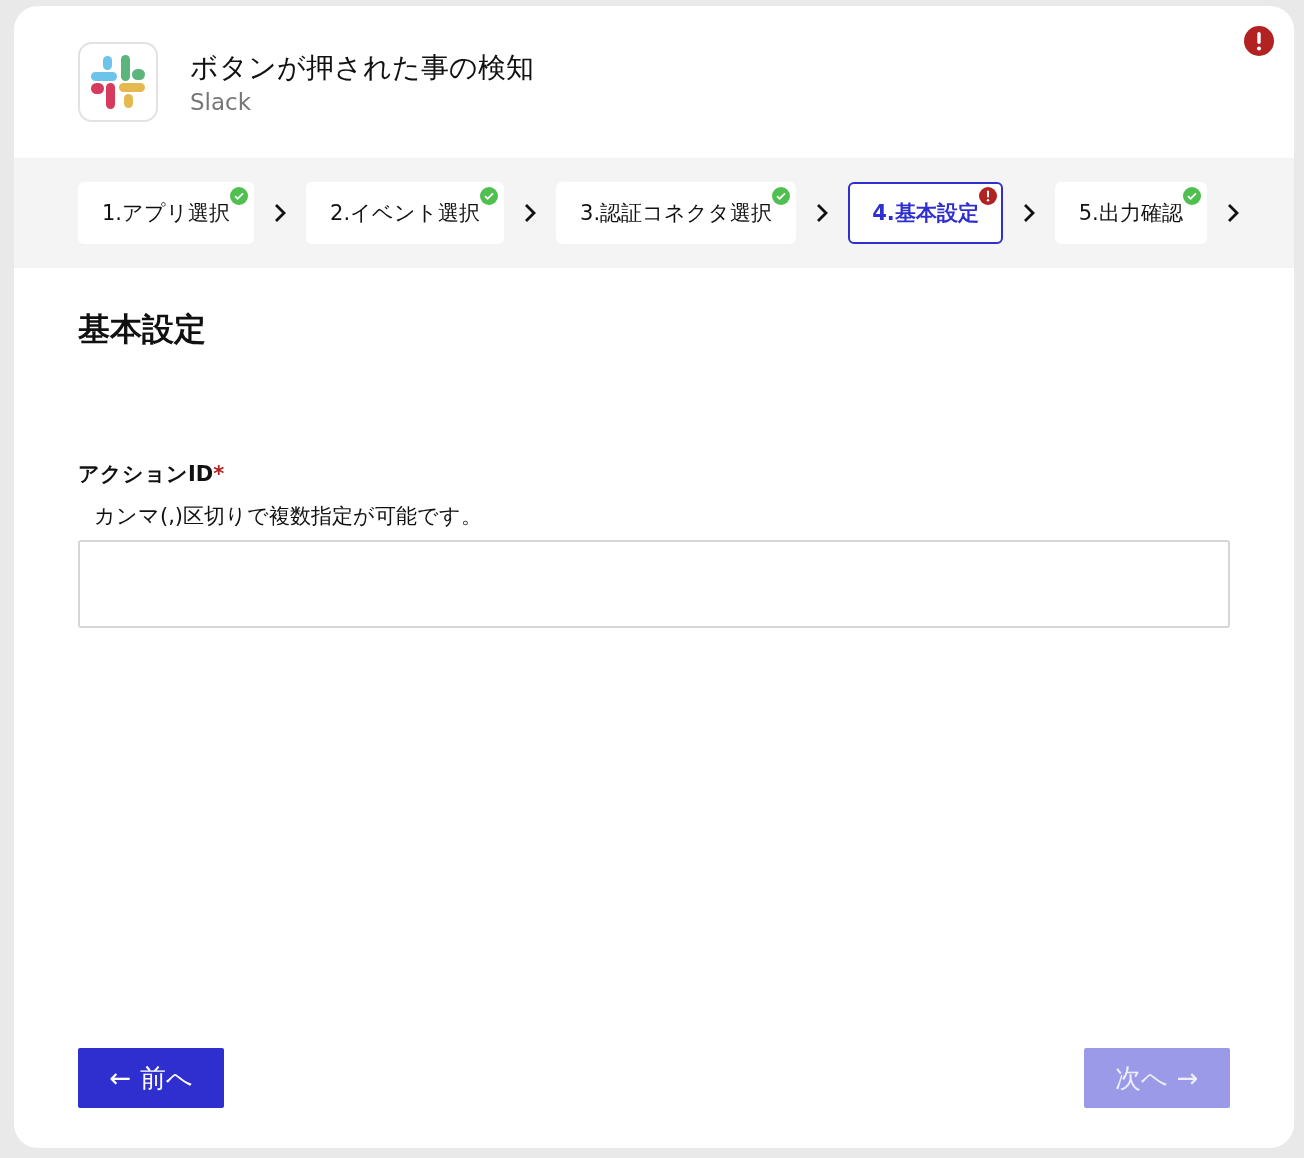 The image size is (1304, 1158). Describe the element at coordinates (118, 82) in the screenshot. I see `app-logo-icon` at that location.